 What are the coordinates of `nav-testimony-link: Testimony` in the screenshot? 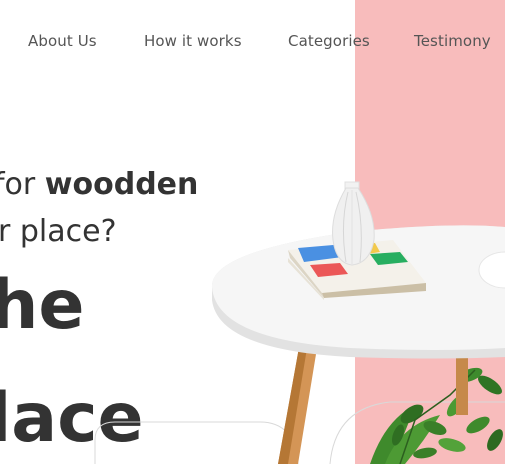 It's located at (452, 41).